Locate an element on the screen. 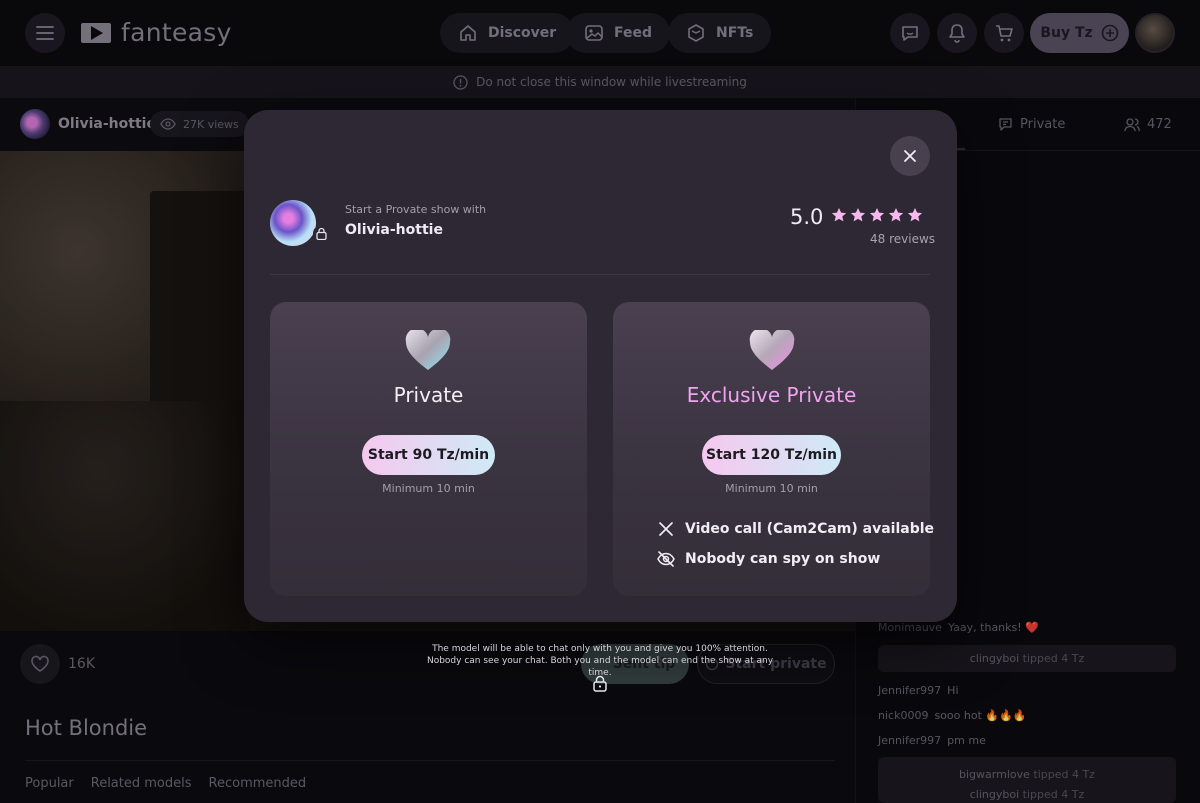 The image size is (1200, 803). modal-divider is located at coordinates (600, 274).